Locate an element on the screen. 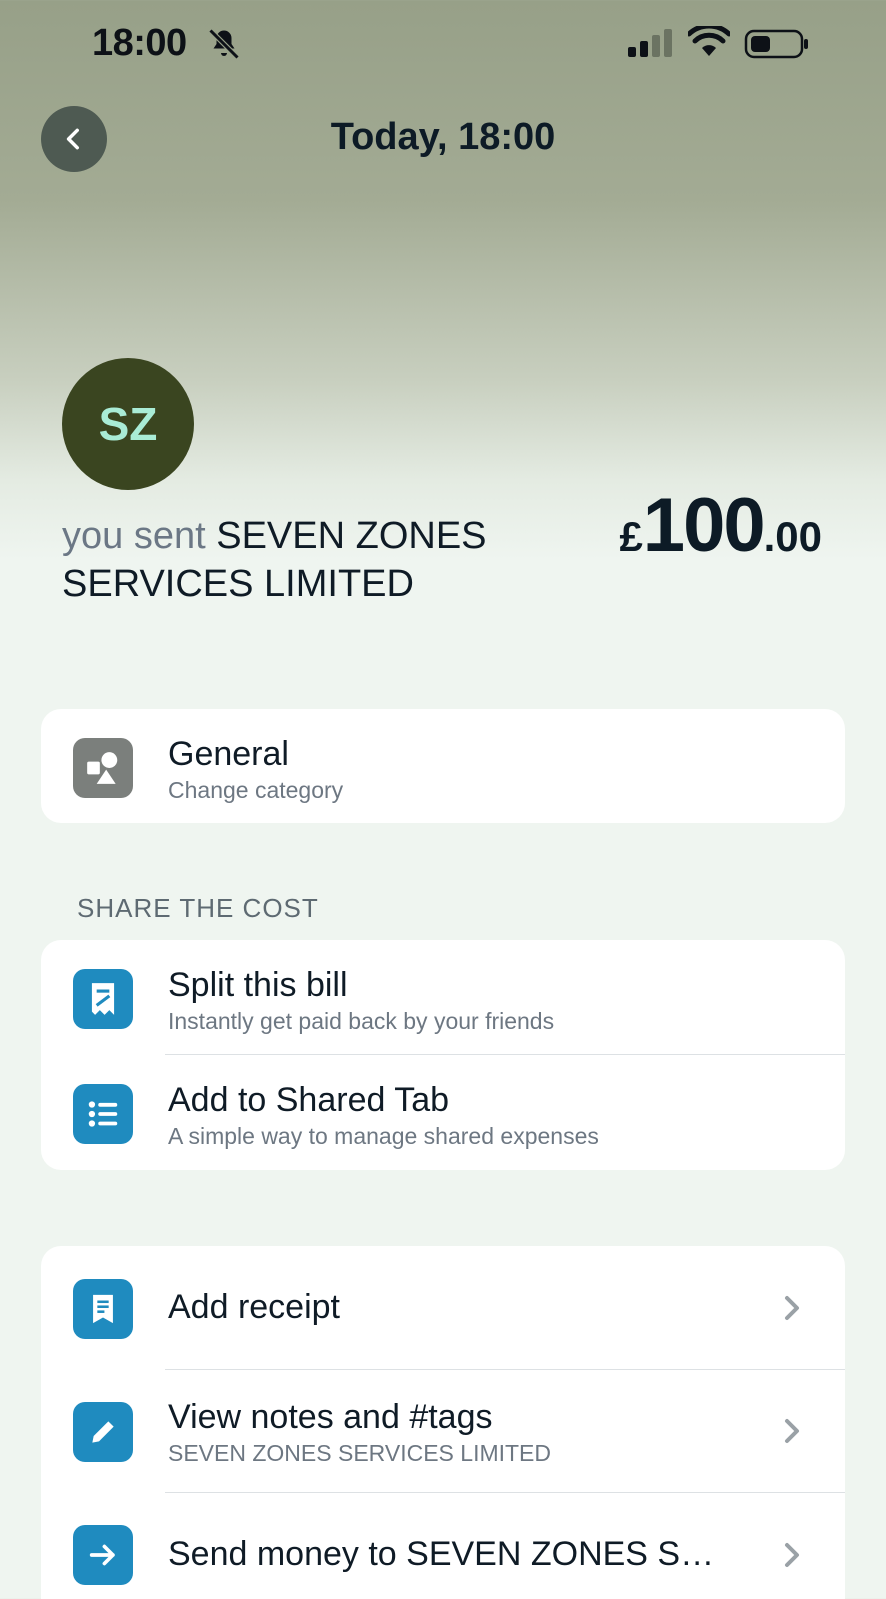 The height and width of the screenshot is (1599, 886). add-receipt-row: Add receipt is located at coordinates (443, 1308).